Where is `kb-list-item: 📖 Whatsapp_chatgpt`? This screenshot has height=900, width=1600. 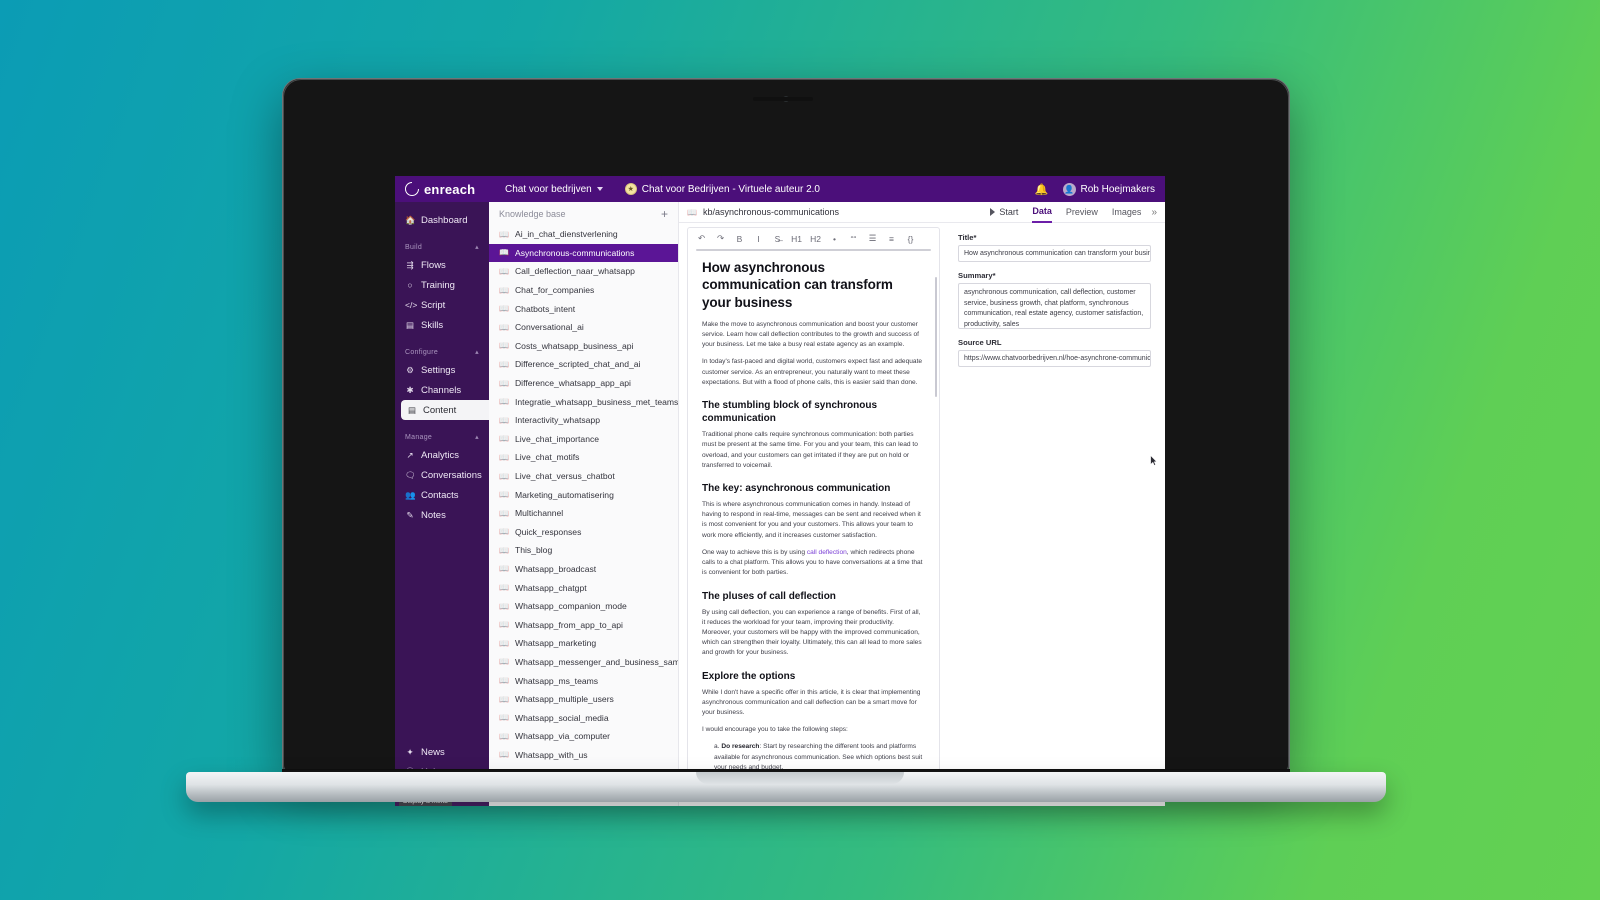 kb-list-item: 📖 Whatsapp_chatgpt is located at coordinates (583, 587).